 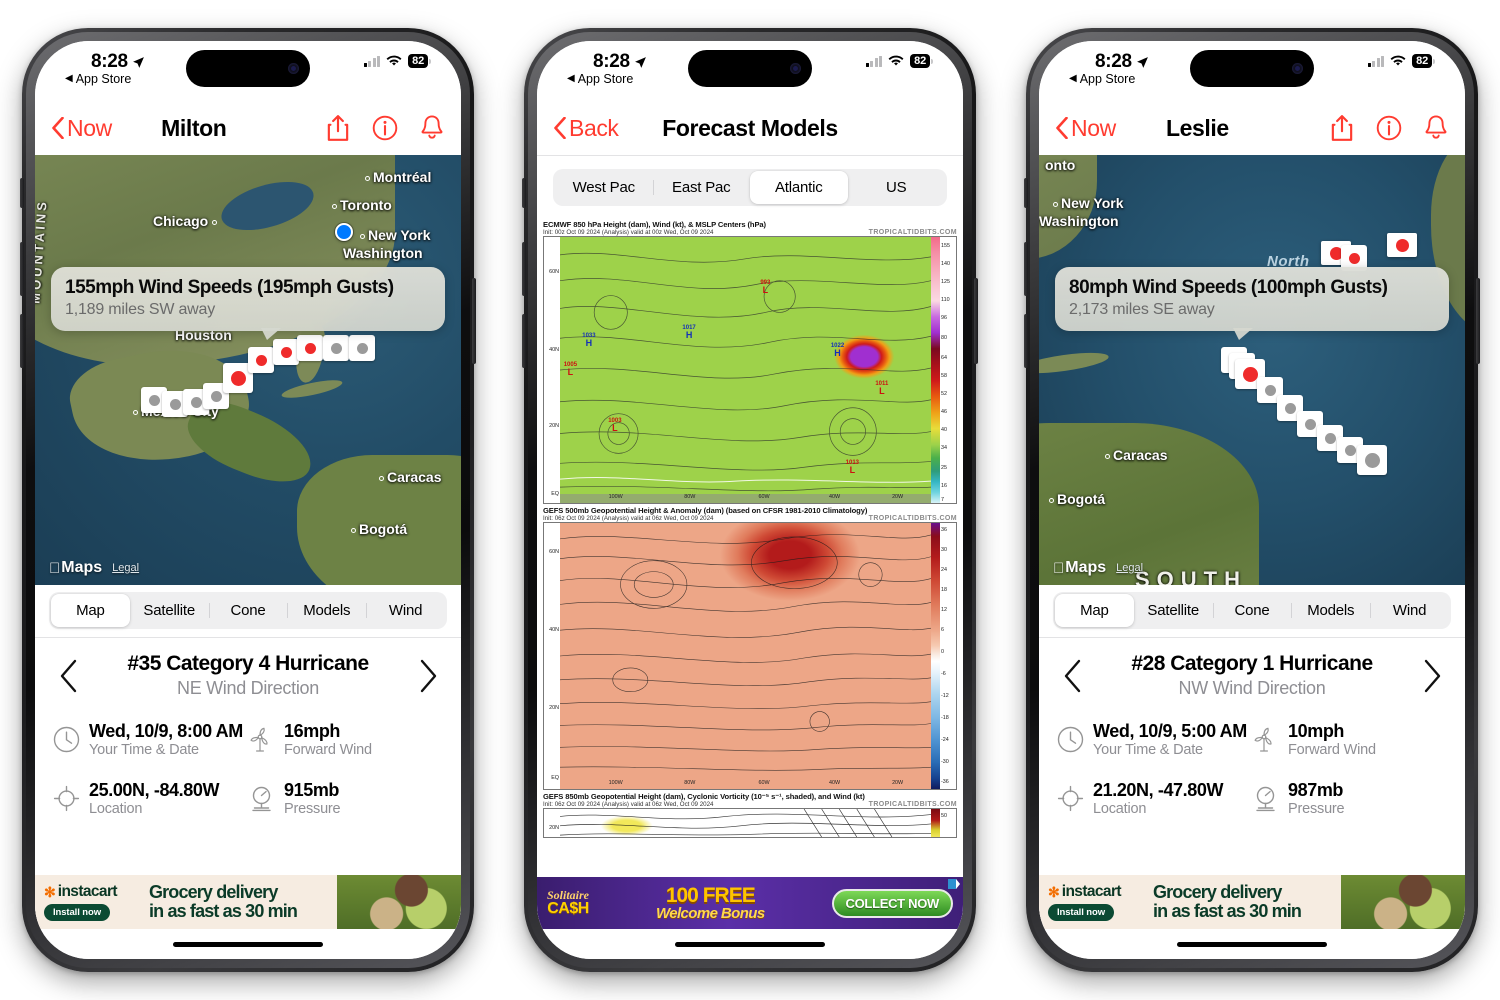 I want to click on ad-headline-line2: in as fast as 30 min, so click(x=1227, y=911).